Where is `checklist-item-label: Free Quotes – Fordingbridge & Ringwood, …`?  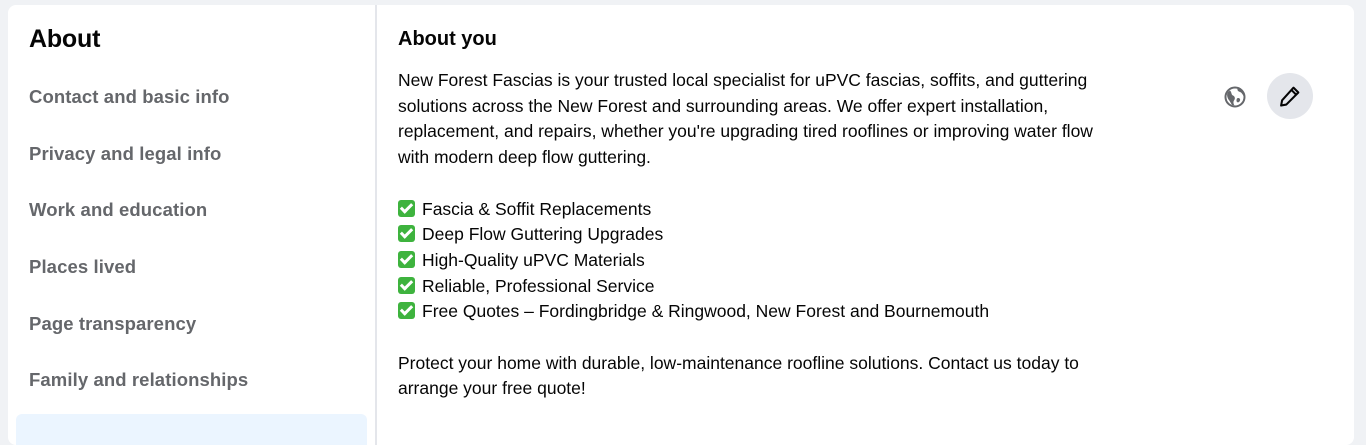 checklist-item-label: Free Quotes – Fordingbridge & Ringwood, … is located at coordinates (706, 311).